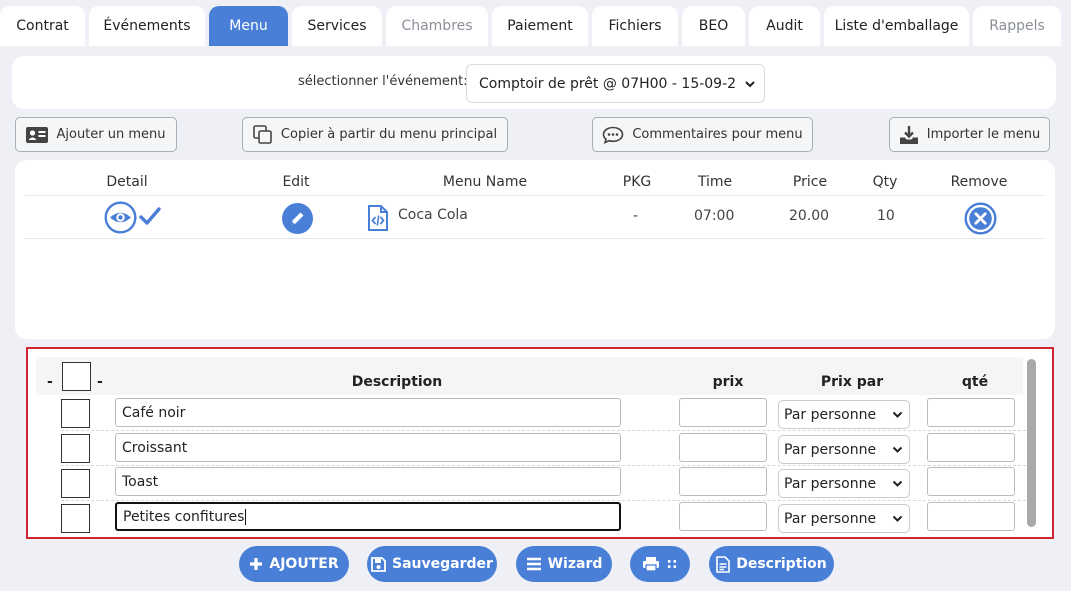  What do you see at coordinates (781, 564) in the screenshot?
I see `description-button-label: Description` at bounding box center [781, 564].